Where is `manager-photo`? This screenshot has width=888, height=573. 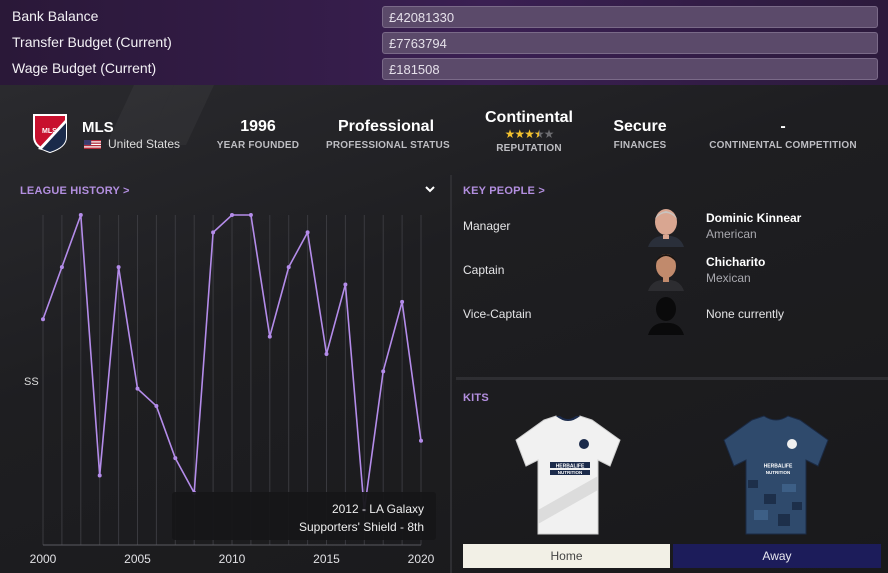 manager-photo is located at coordinates (666, 228).